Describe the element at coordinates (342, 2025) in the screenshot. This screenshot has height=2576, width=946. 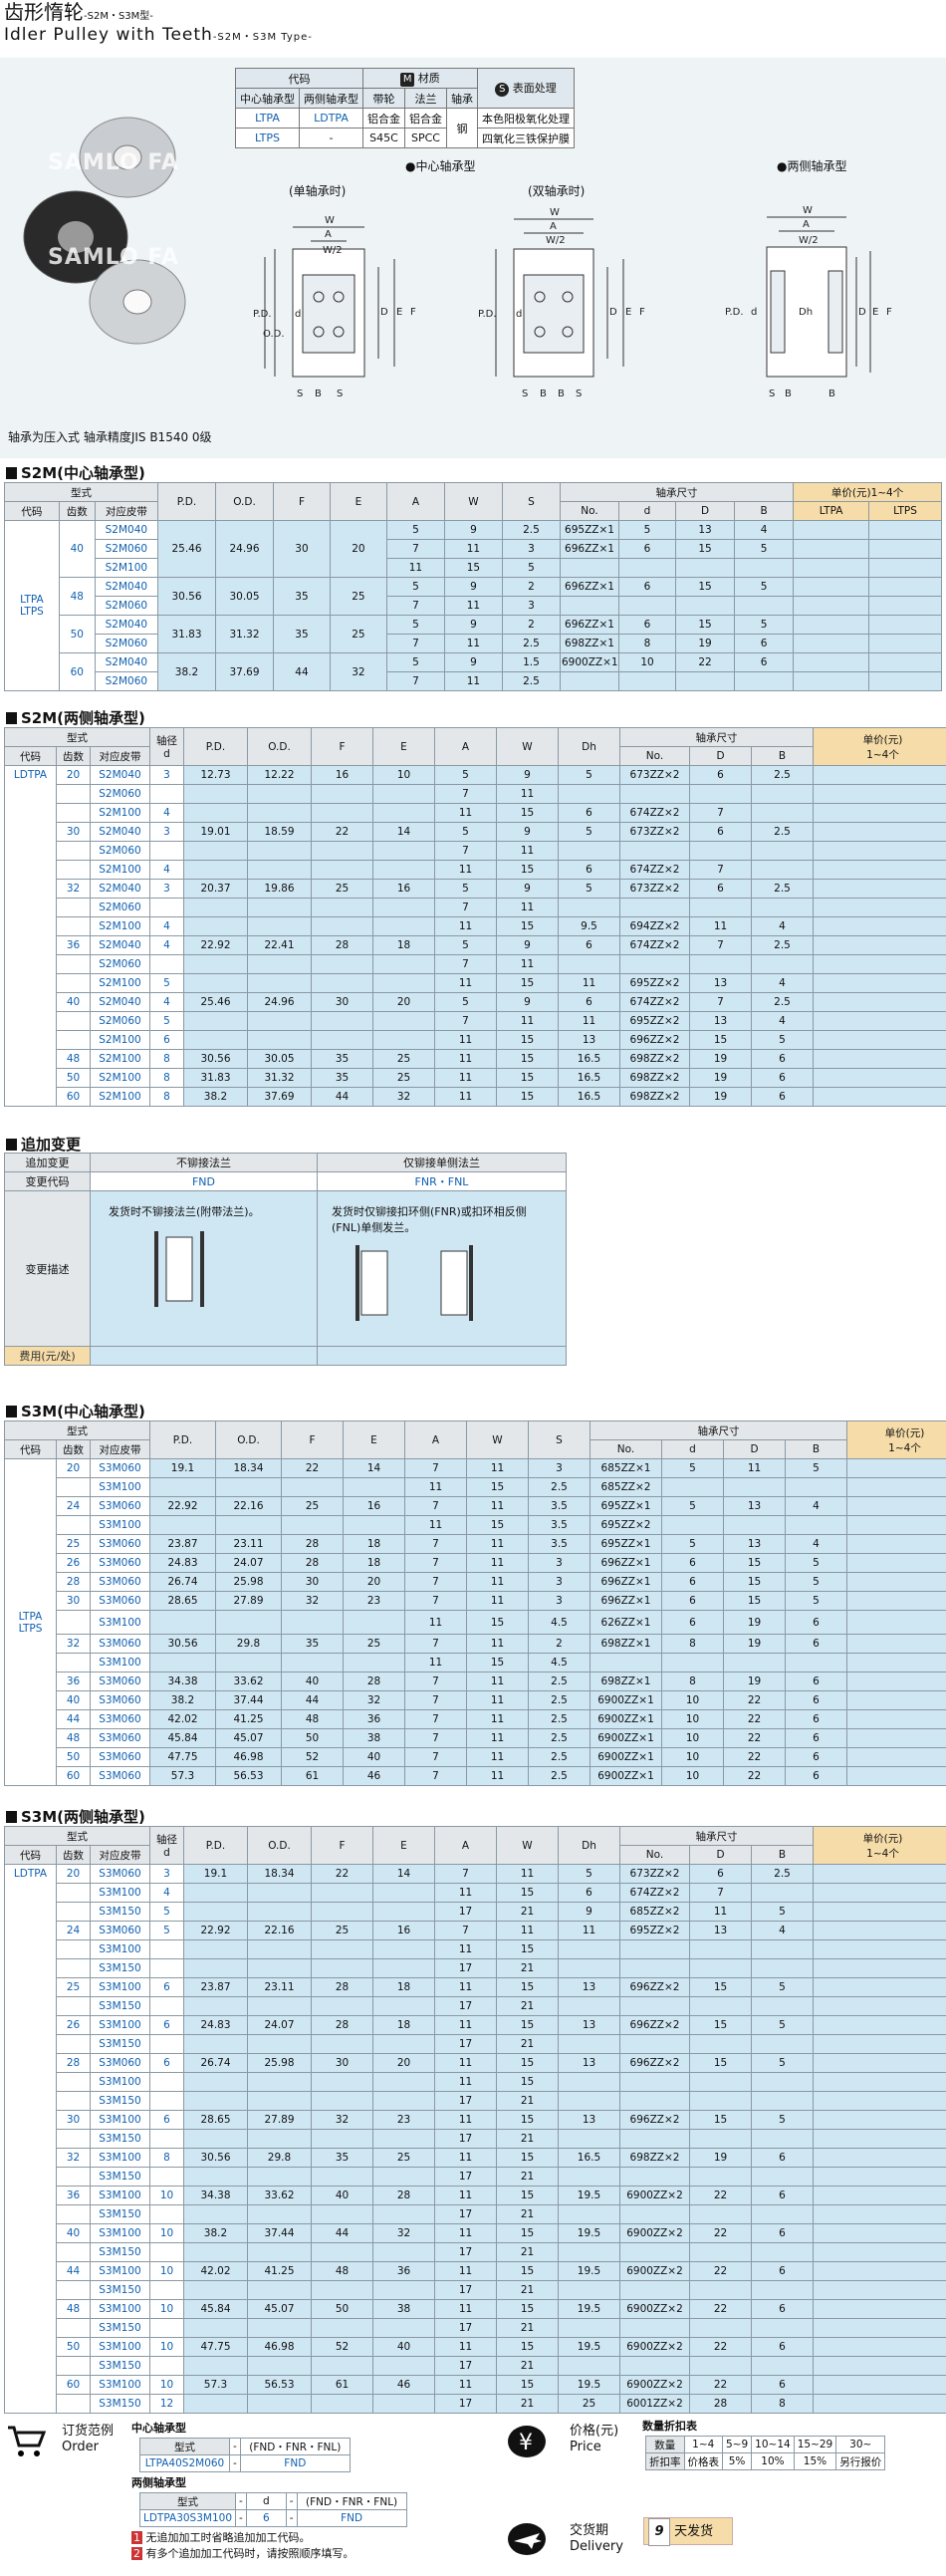
I see `value-cell: 28` at that location.